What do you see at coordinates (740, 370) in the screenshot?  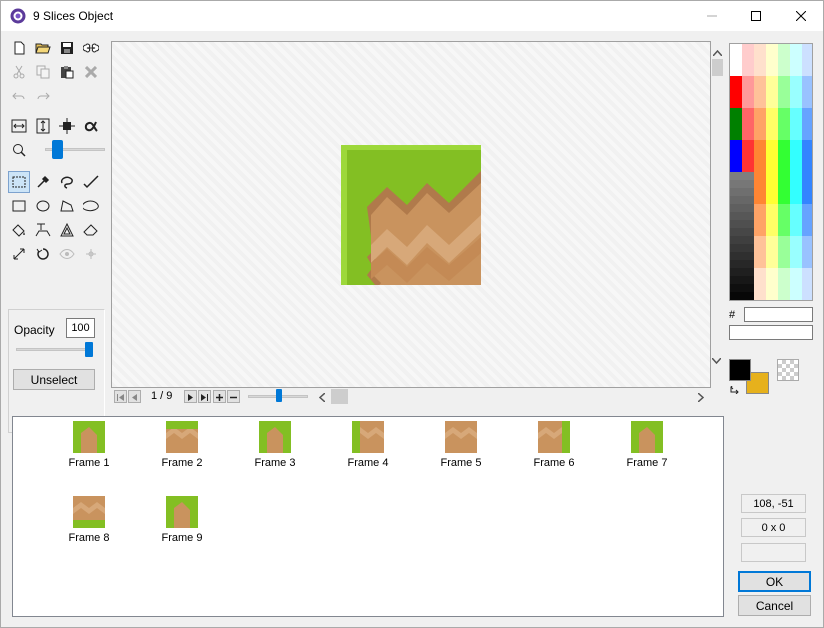 I see `foreground-color` at bounding box center [740, 370].